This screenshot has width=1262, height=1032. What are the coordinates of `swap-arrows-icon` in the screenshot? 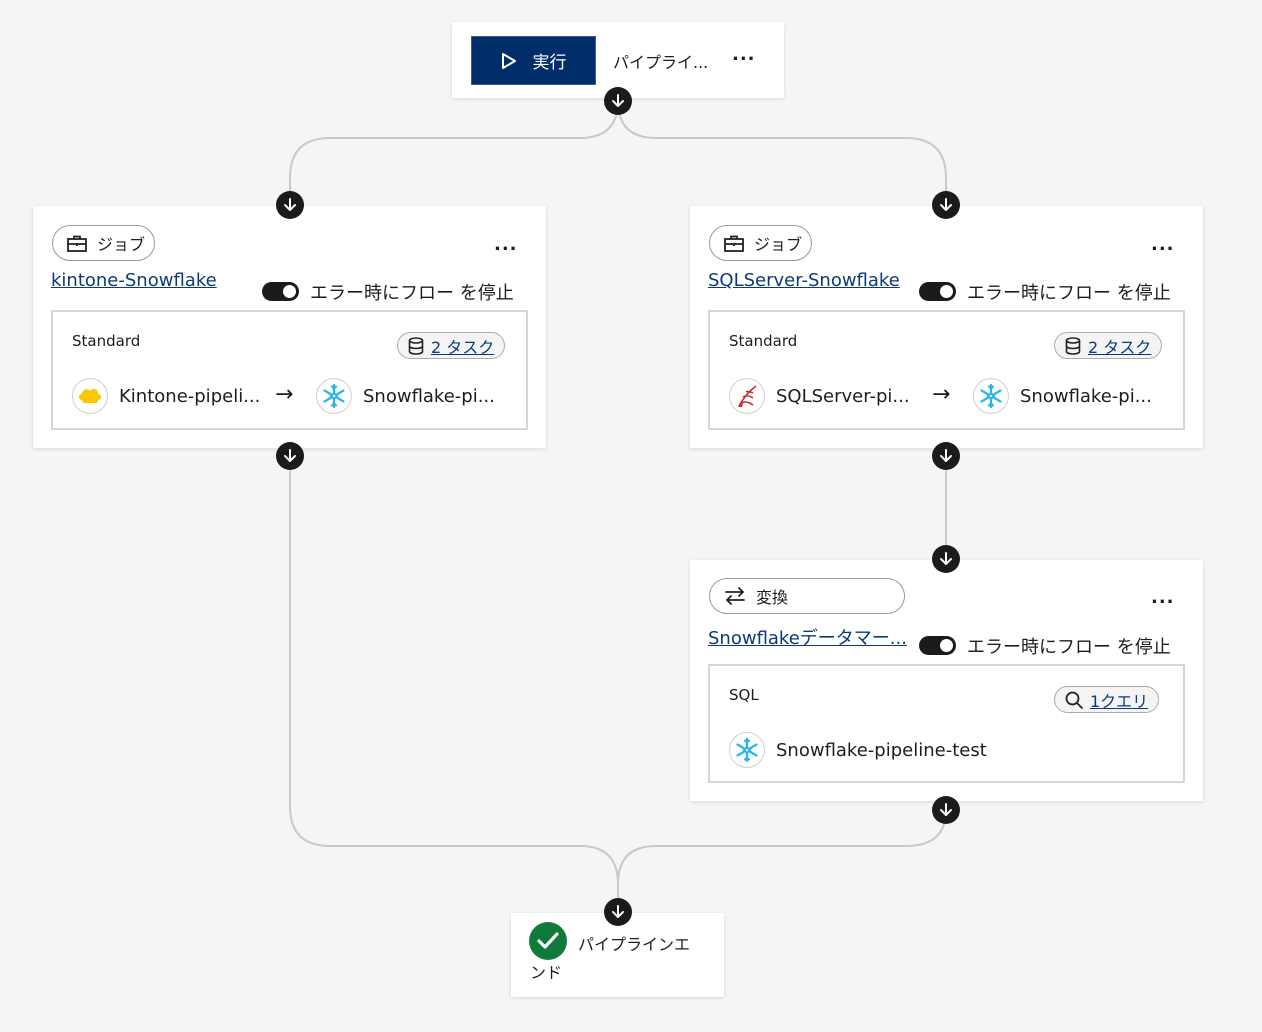 It's located at (735, 596).